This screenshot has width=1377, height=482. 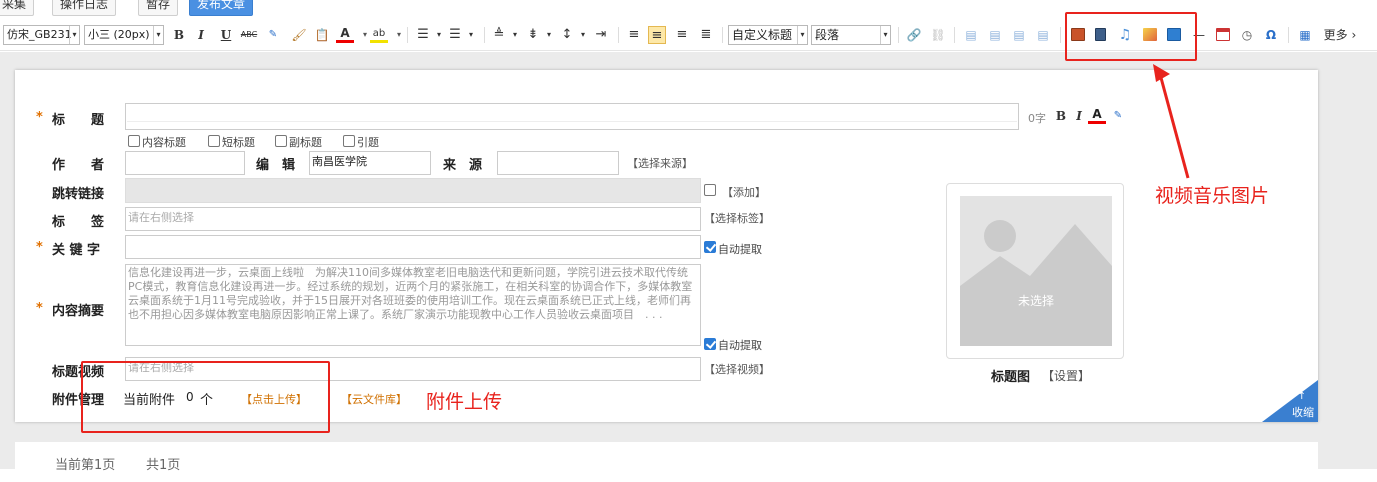 I want to click on font-size-value: 小三 (20px), so click(x=119, y=34).